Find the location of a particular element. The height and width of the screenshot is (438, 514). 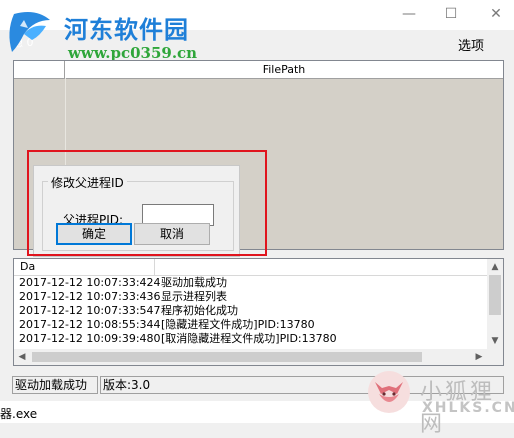

process-list-header: FilePath is located at coordinates (258, 70).